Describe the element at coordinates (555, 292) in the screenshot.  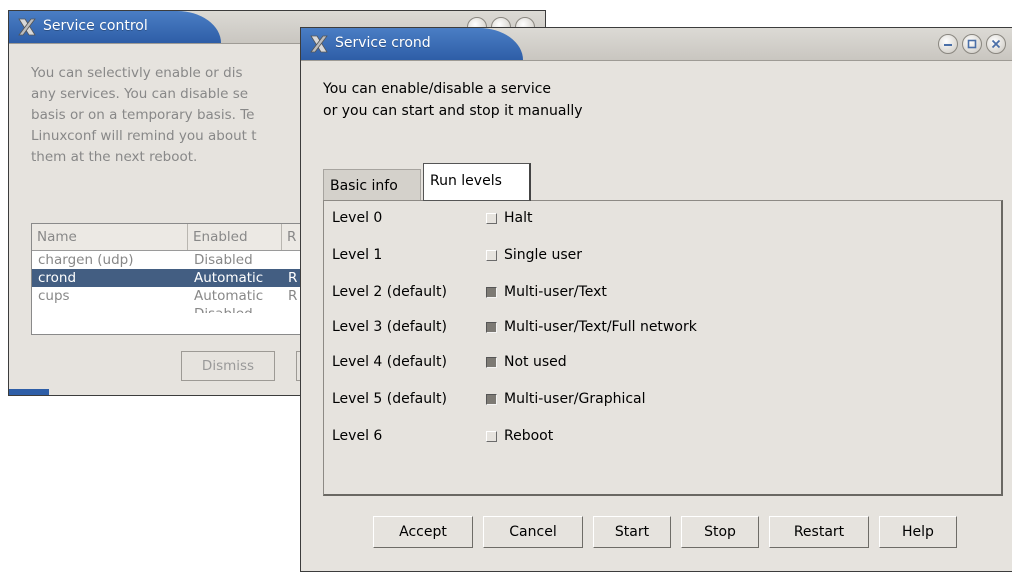
I see `level-label: Multi-user/Text` at that location.